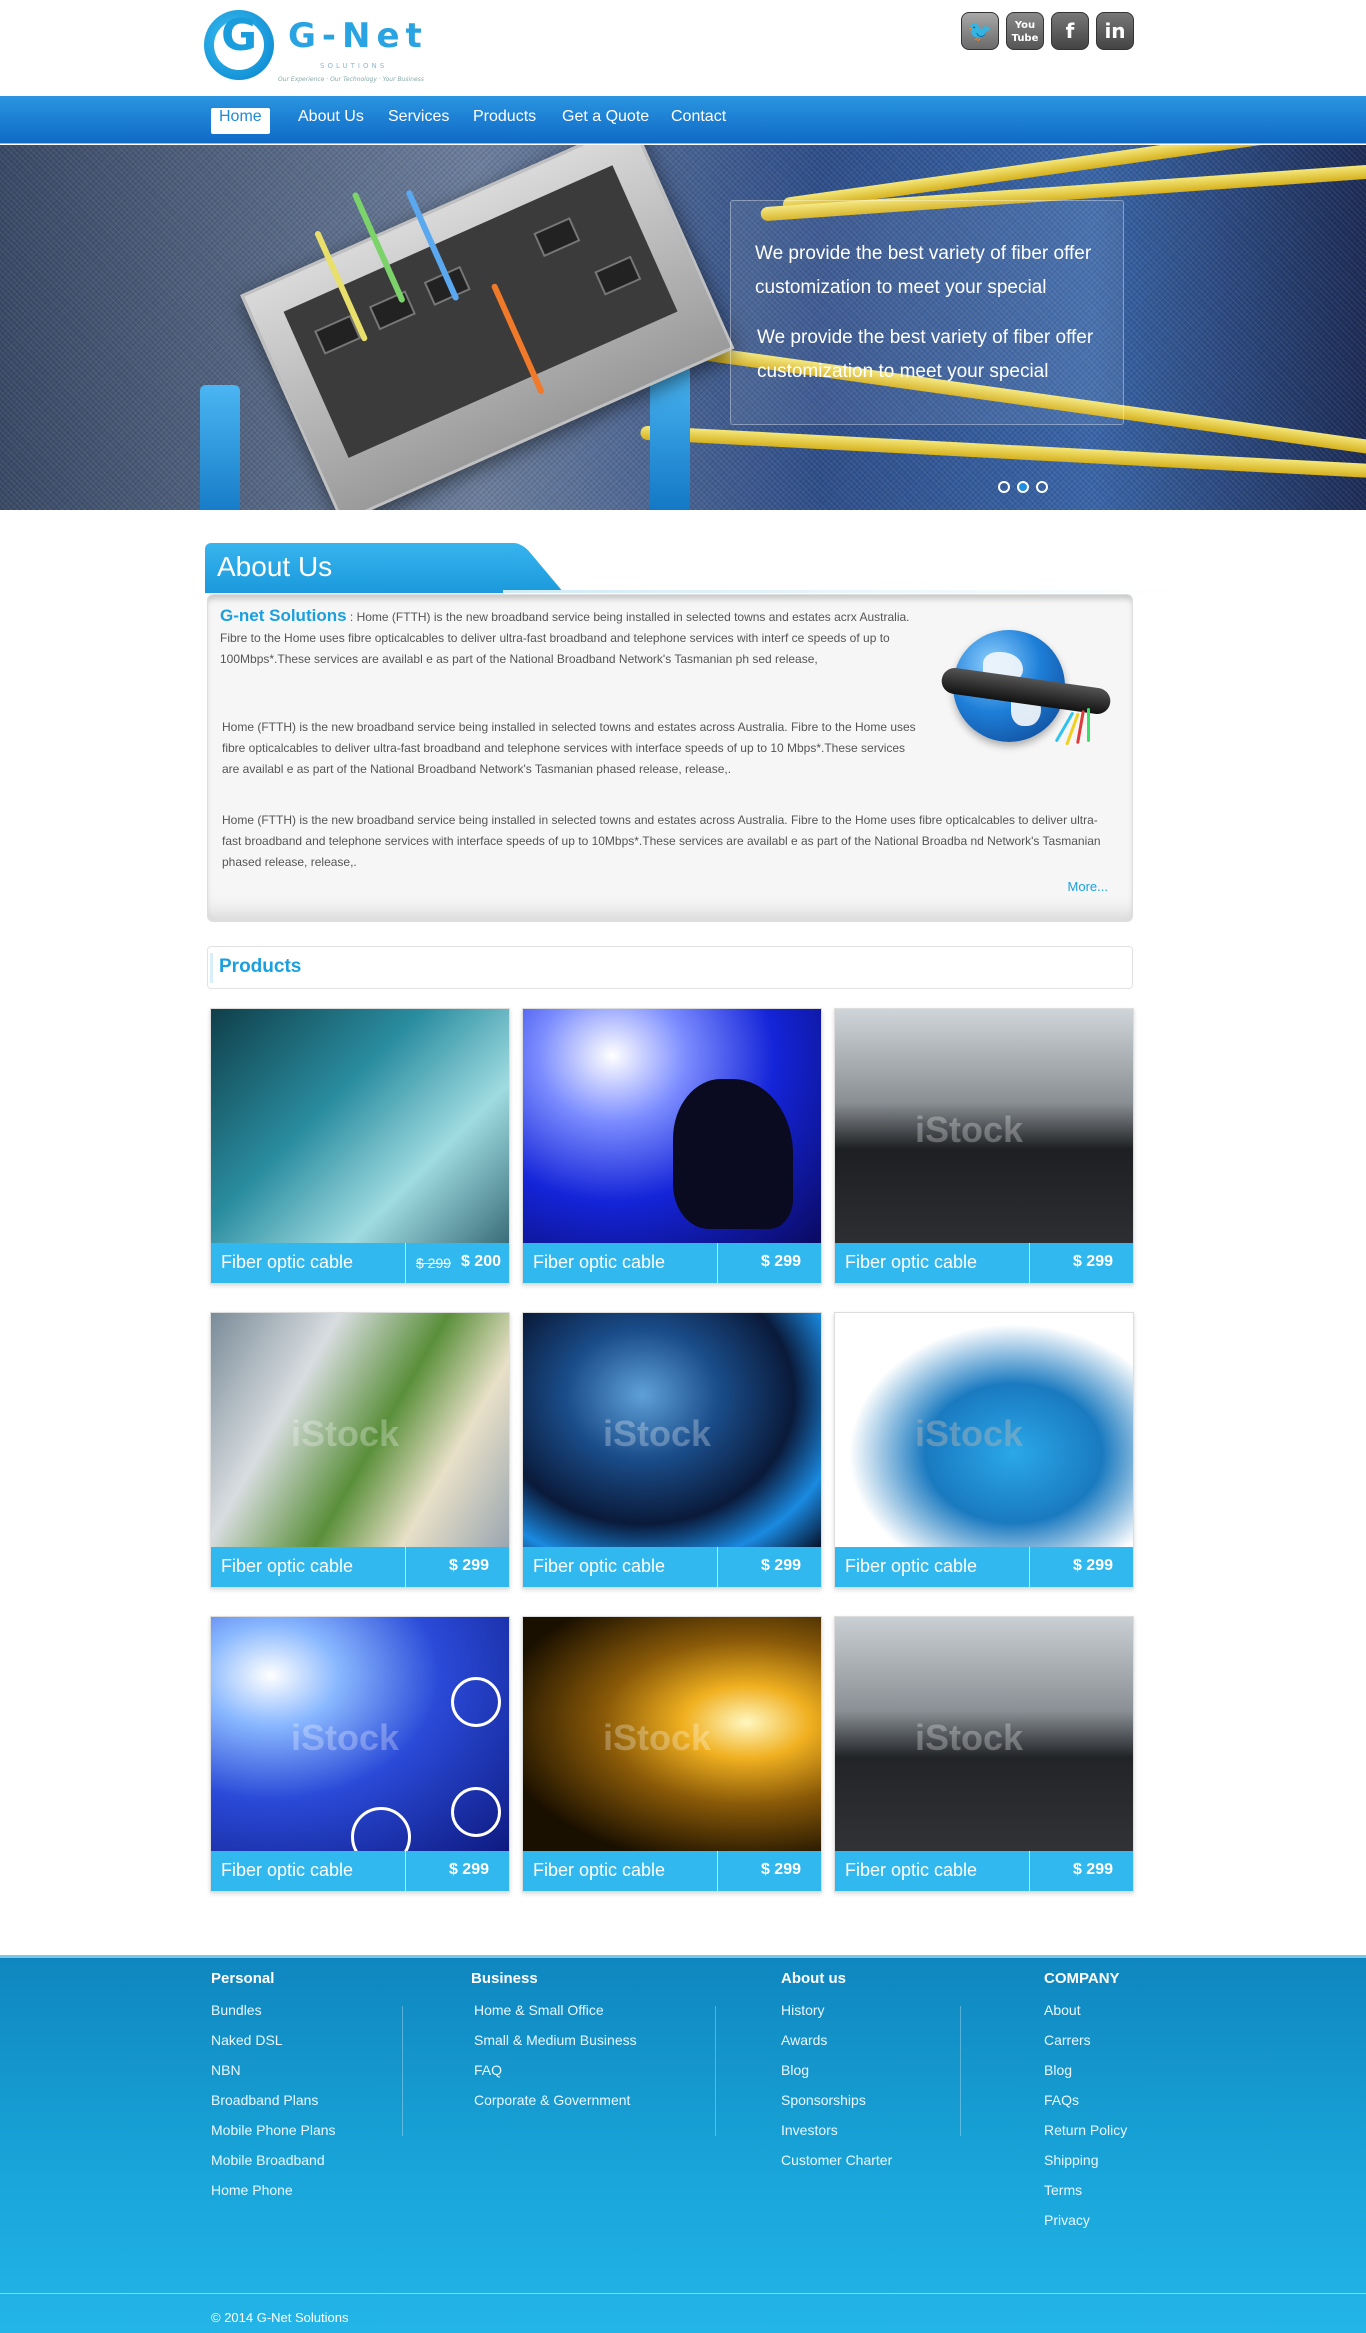 Image resolution: width=1366 pixels, height=2333 pixels. I want to click on footer-link: Customer Charter, so click(836, 2165).